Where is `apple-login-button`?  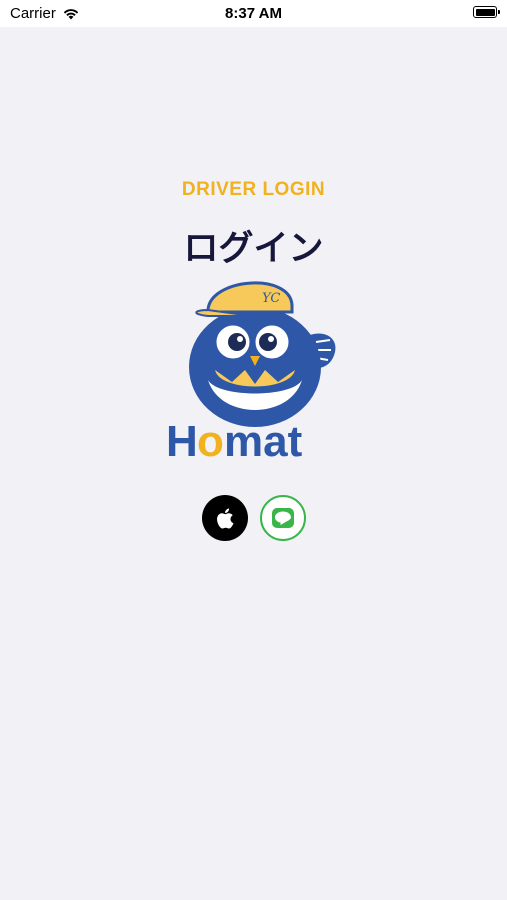 apple-login-button is located at coordinates (224, 518).